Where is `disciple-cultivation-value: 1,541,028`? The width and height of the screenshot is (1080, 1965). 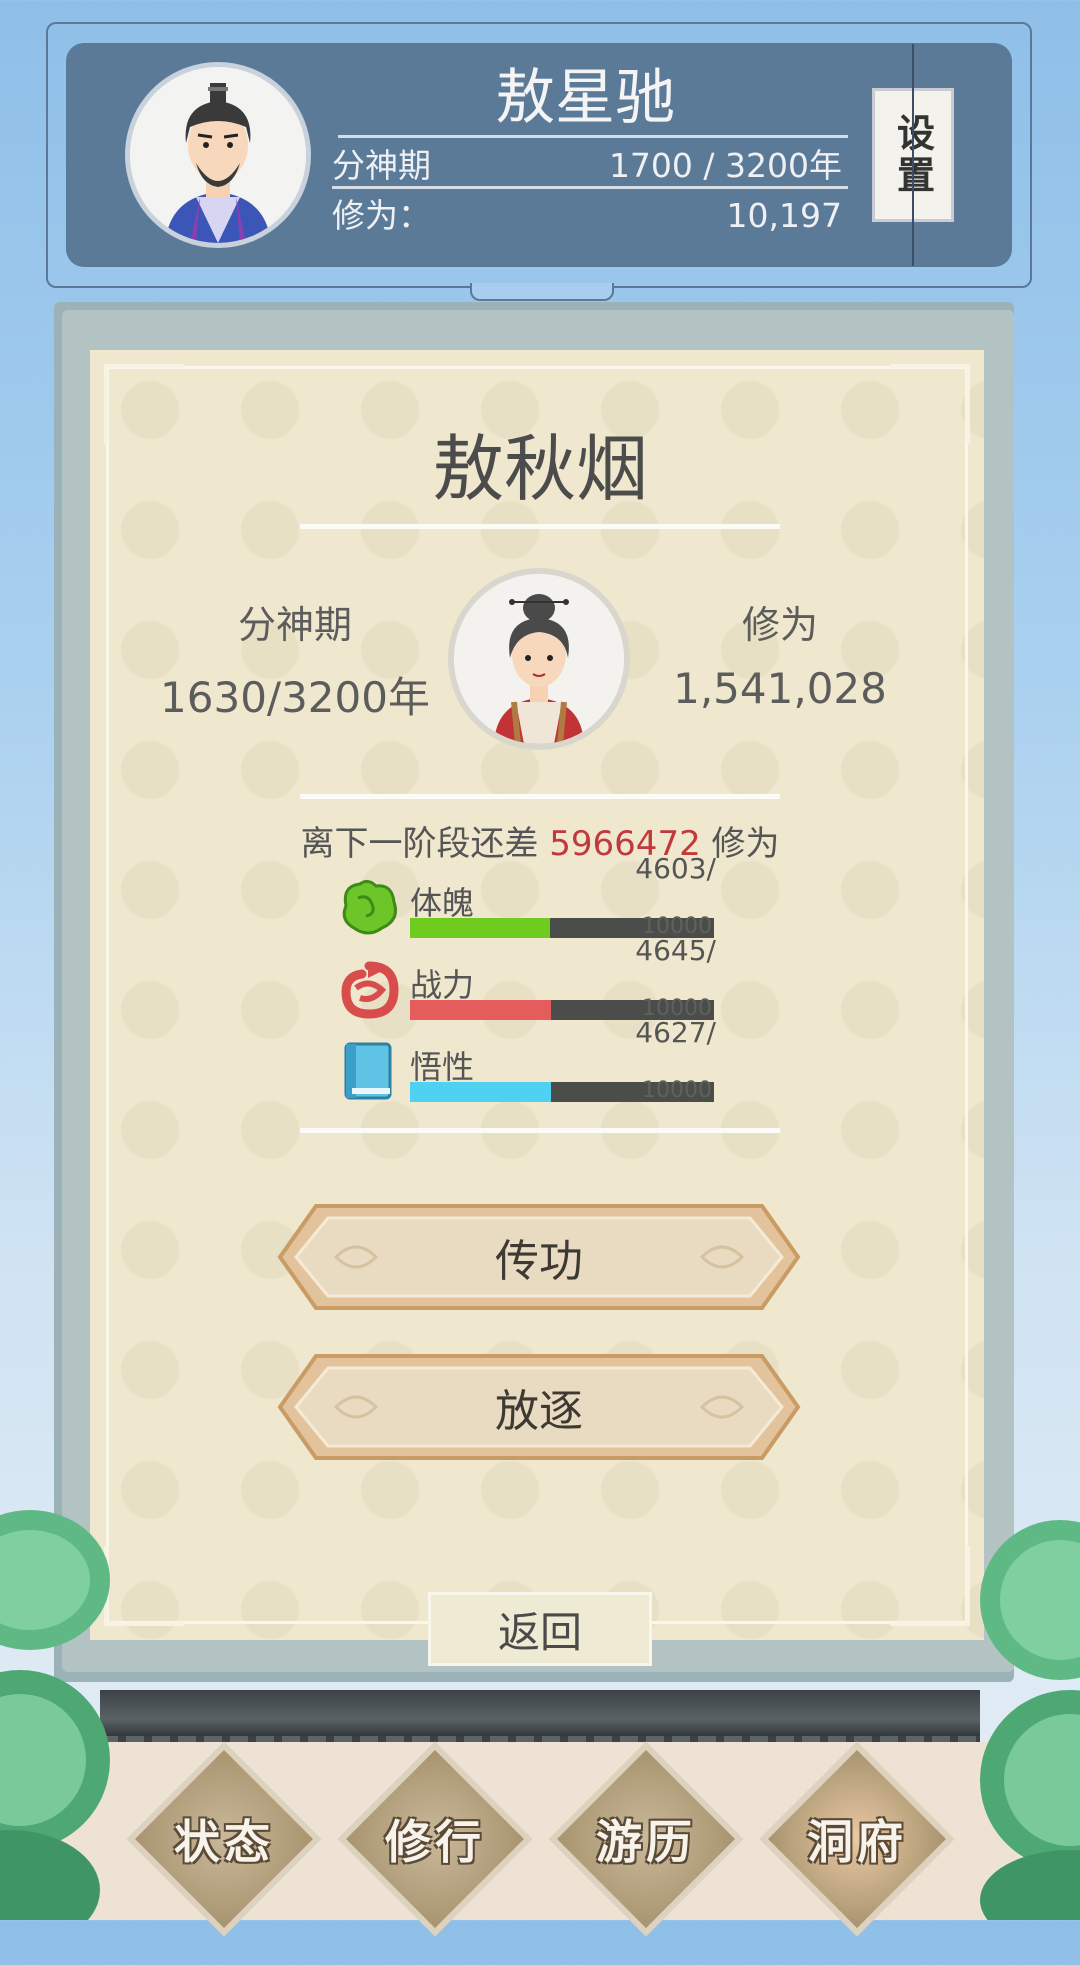
disciple-cultivation-value: 1,541,028 is located at coordinates (780, 688).